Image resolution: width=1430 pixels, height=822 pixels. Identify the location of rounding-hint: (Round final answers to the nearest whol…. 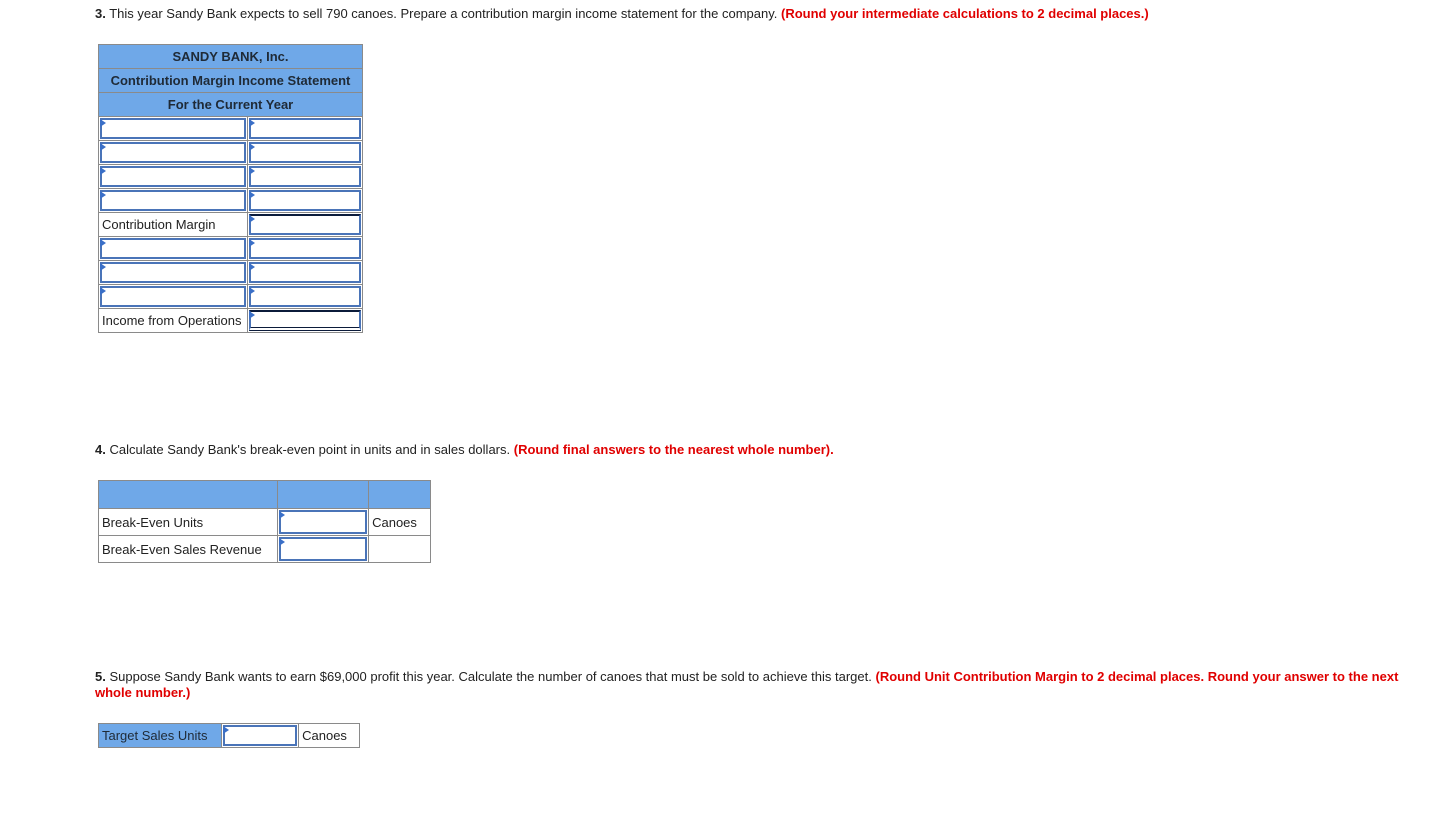
(673, 449).